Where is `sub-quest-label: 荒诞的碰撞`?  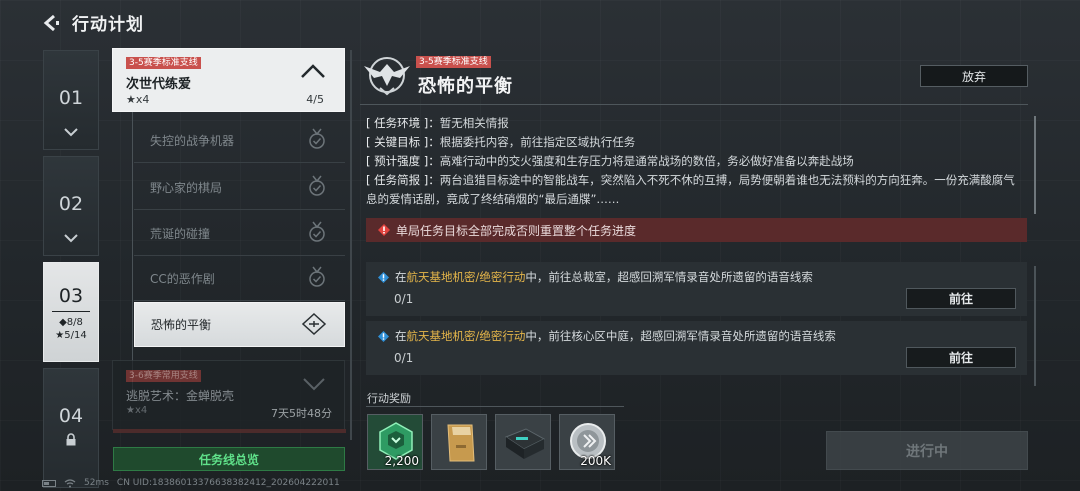 sub-quest-label: 荒诞的碰撞 is located at coordinates (180, 233).